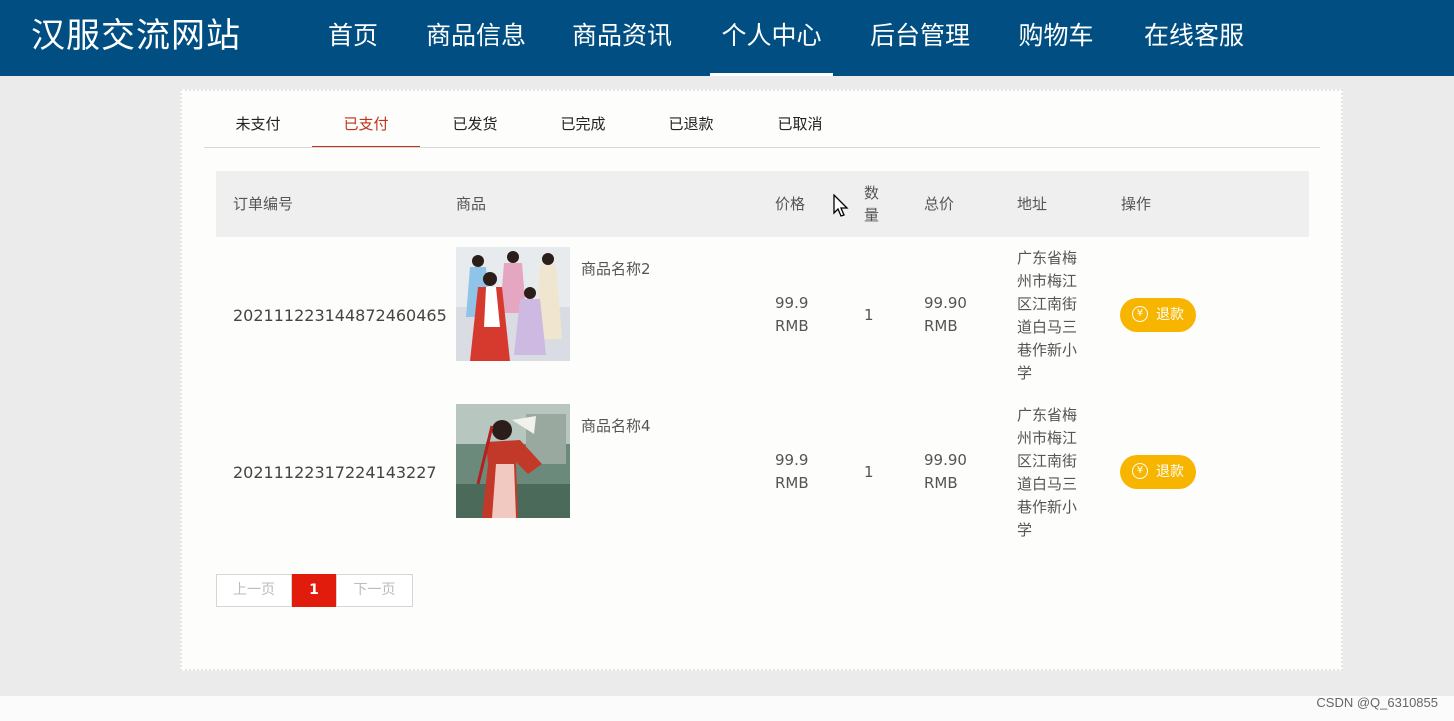 The width and height of the screenshot is (1454, 721). What do you see at coordinates (771, 38) in the screenshot?
I see `nav-personal-center: 个人中心` at bounding box center [771, 38].